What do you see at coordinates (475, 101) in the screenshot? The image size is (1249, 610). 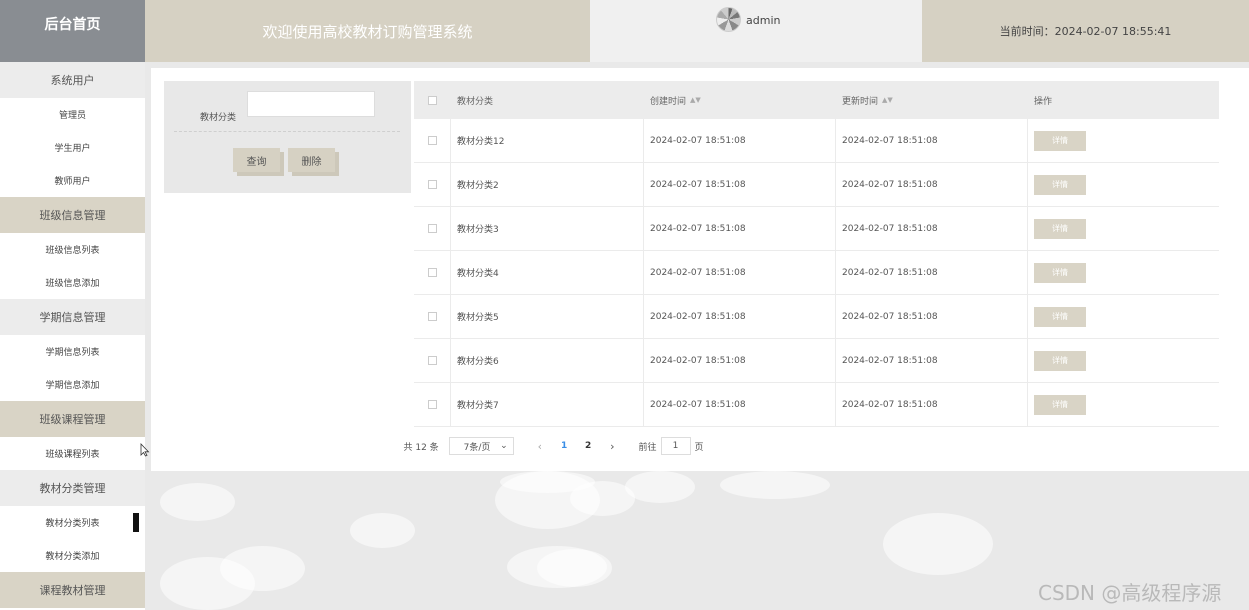 I see `col-header-category: 教材分类` at bounding box center [475, 101].